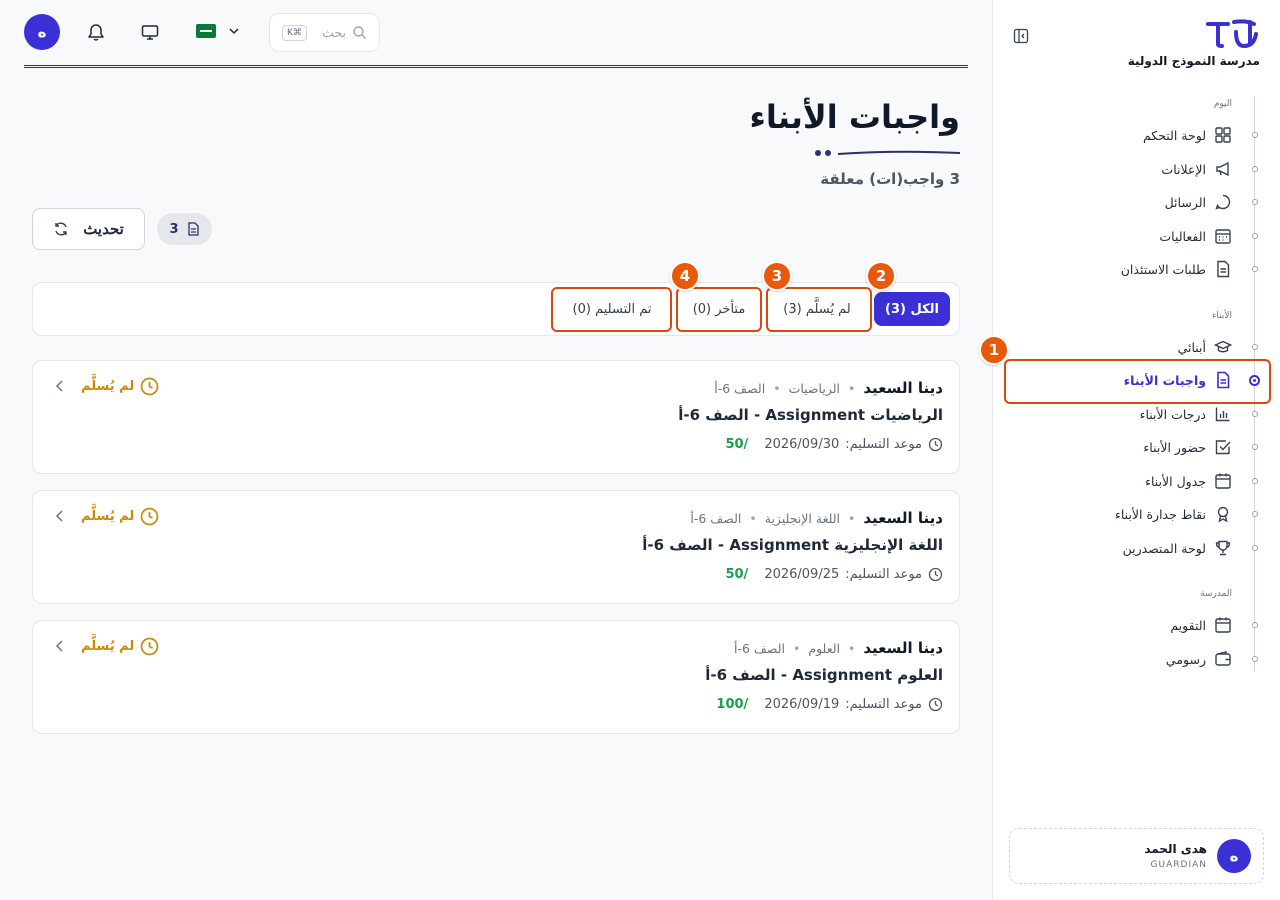 Image resolution: width=1280 pixels, height=900 pixels. Describe the element at coordinates (802, 574) in the screenshot. I see `due-date: 2026/09/25` at that location.